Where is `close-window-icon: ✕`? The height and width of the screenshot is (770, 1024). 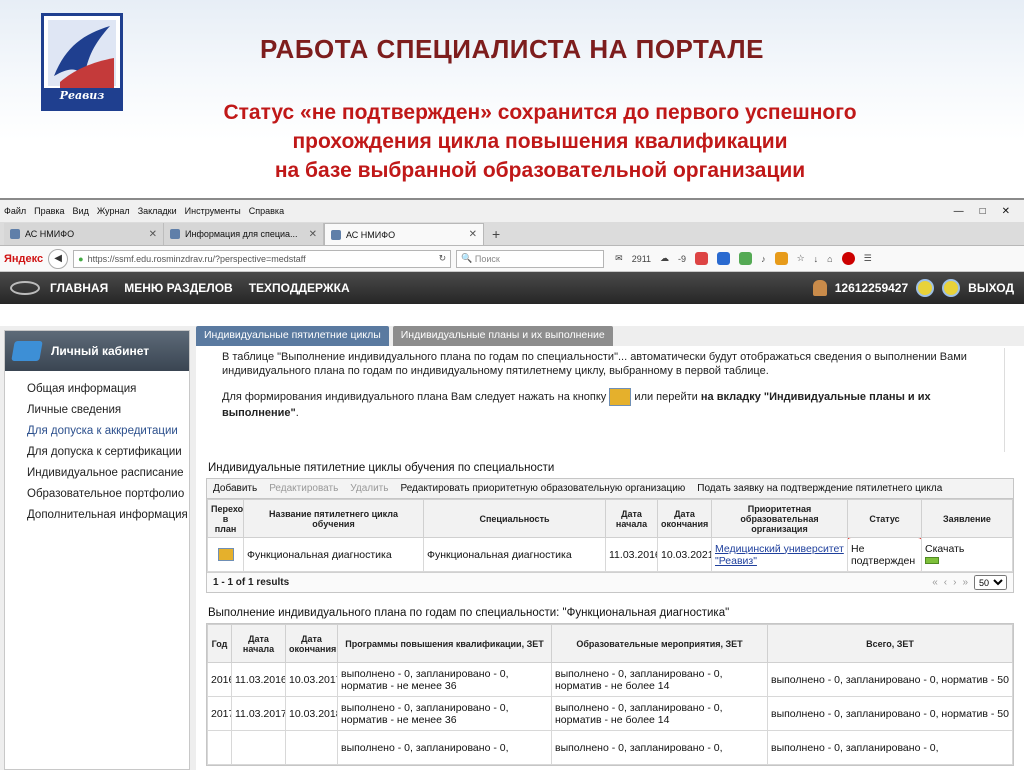
close-window-icon: ✕ is located at coordinates (1006, 211).